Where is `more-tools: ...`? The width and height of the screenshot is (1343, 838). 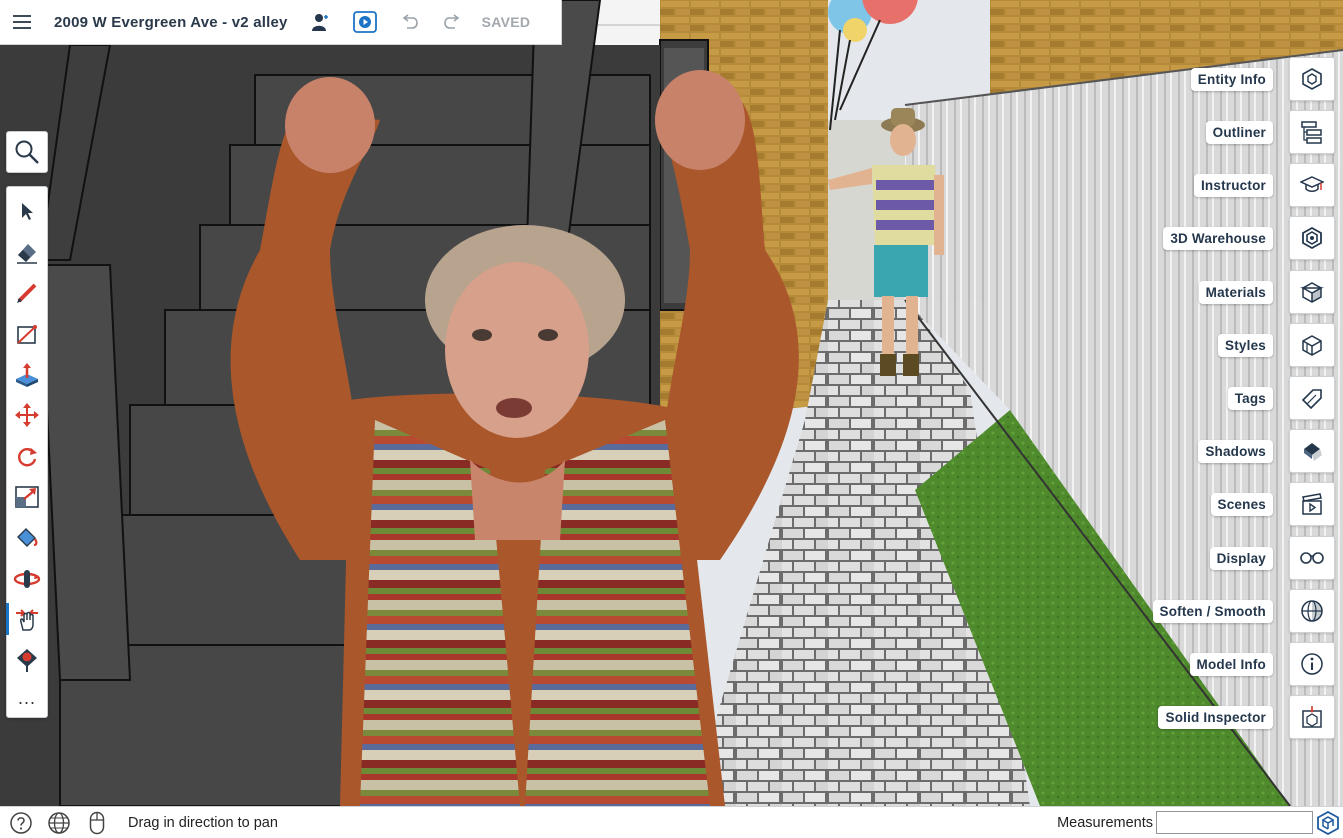
more-tools: ... is located at coordinates (27, 701).